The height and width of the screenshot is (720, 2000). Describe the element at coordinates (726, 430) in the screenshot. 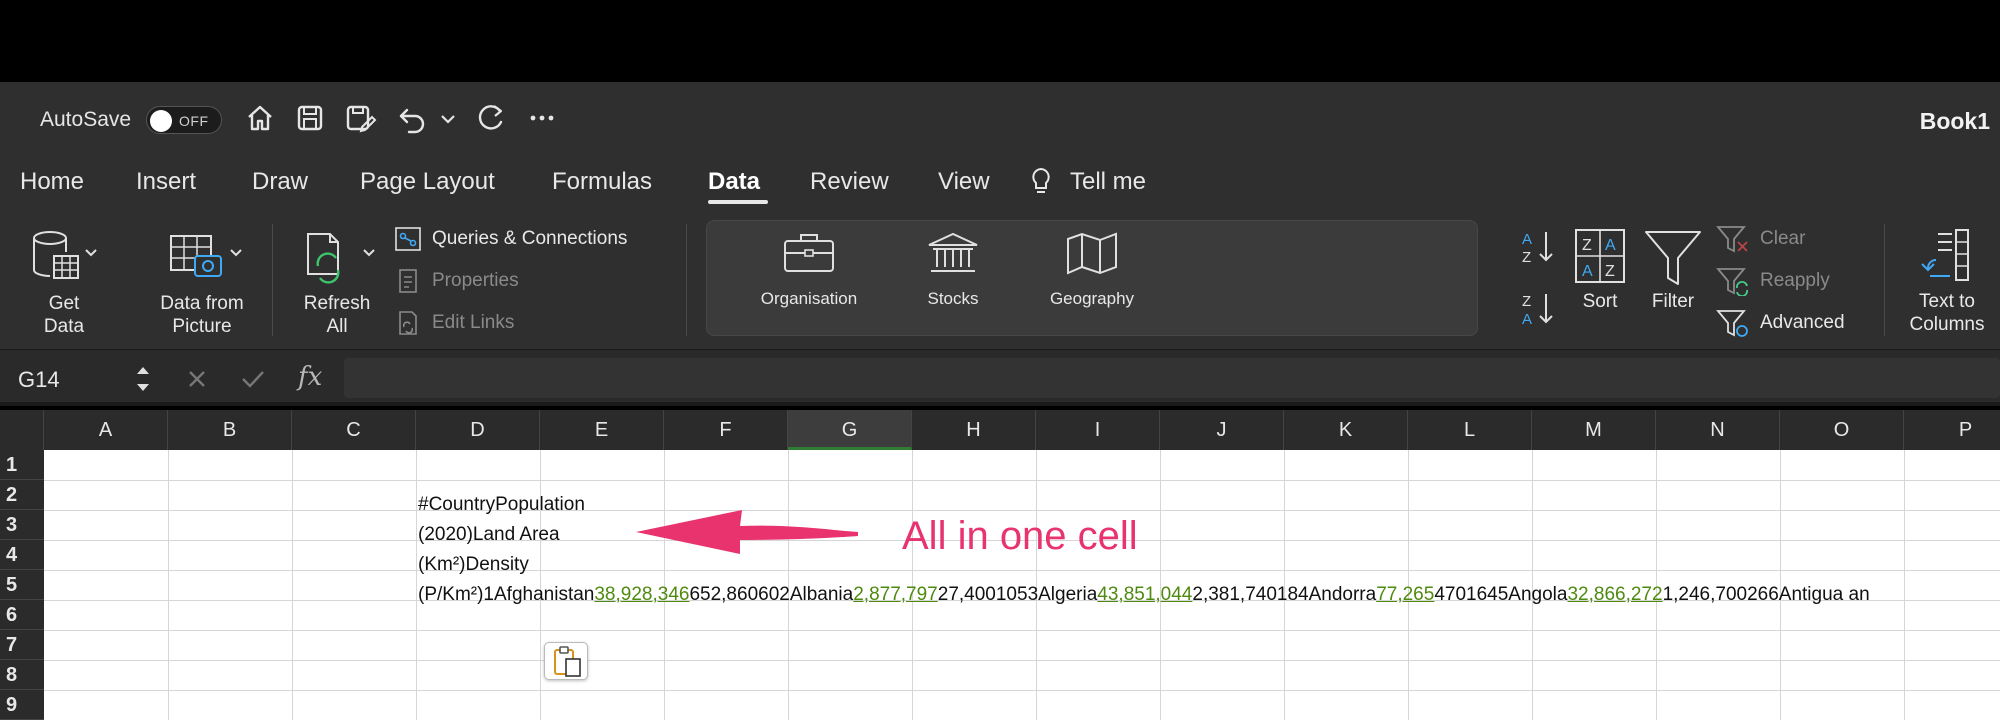

I see `column-header-F: F` at that location.